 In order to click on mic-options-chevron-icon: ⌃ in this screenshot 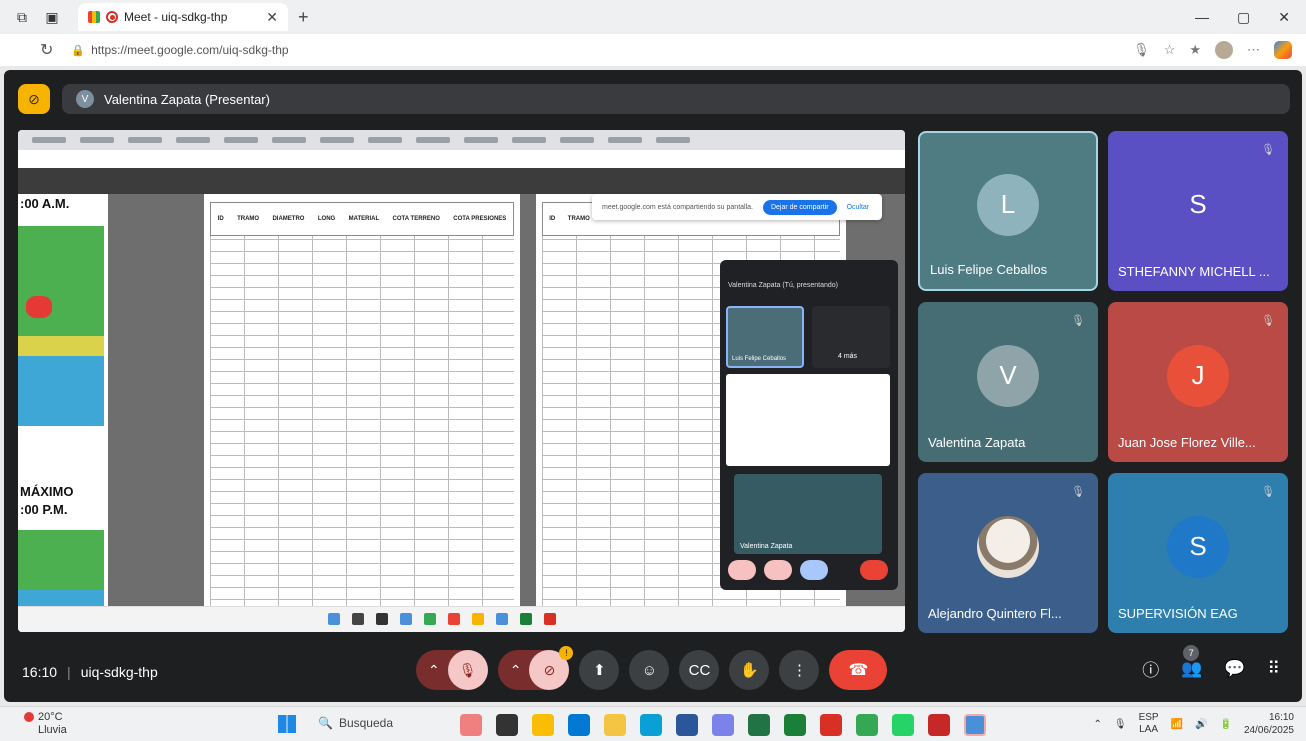, I will do `click(434, 670)`.